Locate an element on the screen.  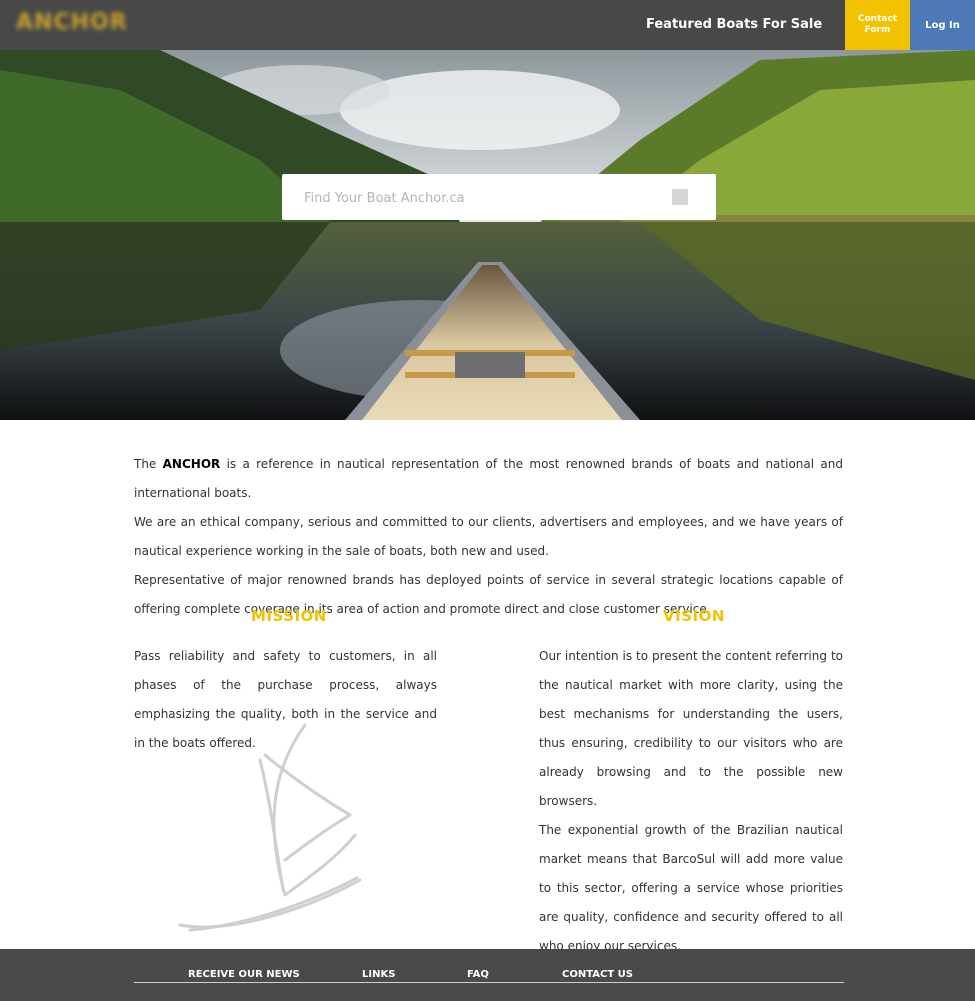
footer-link-links: LINKS is located at coordinates (378, 974).